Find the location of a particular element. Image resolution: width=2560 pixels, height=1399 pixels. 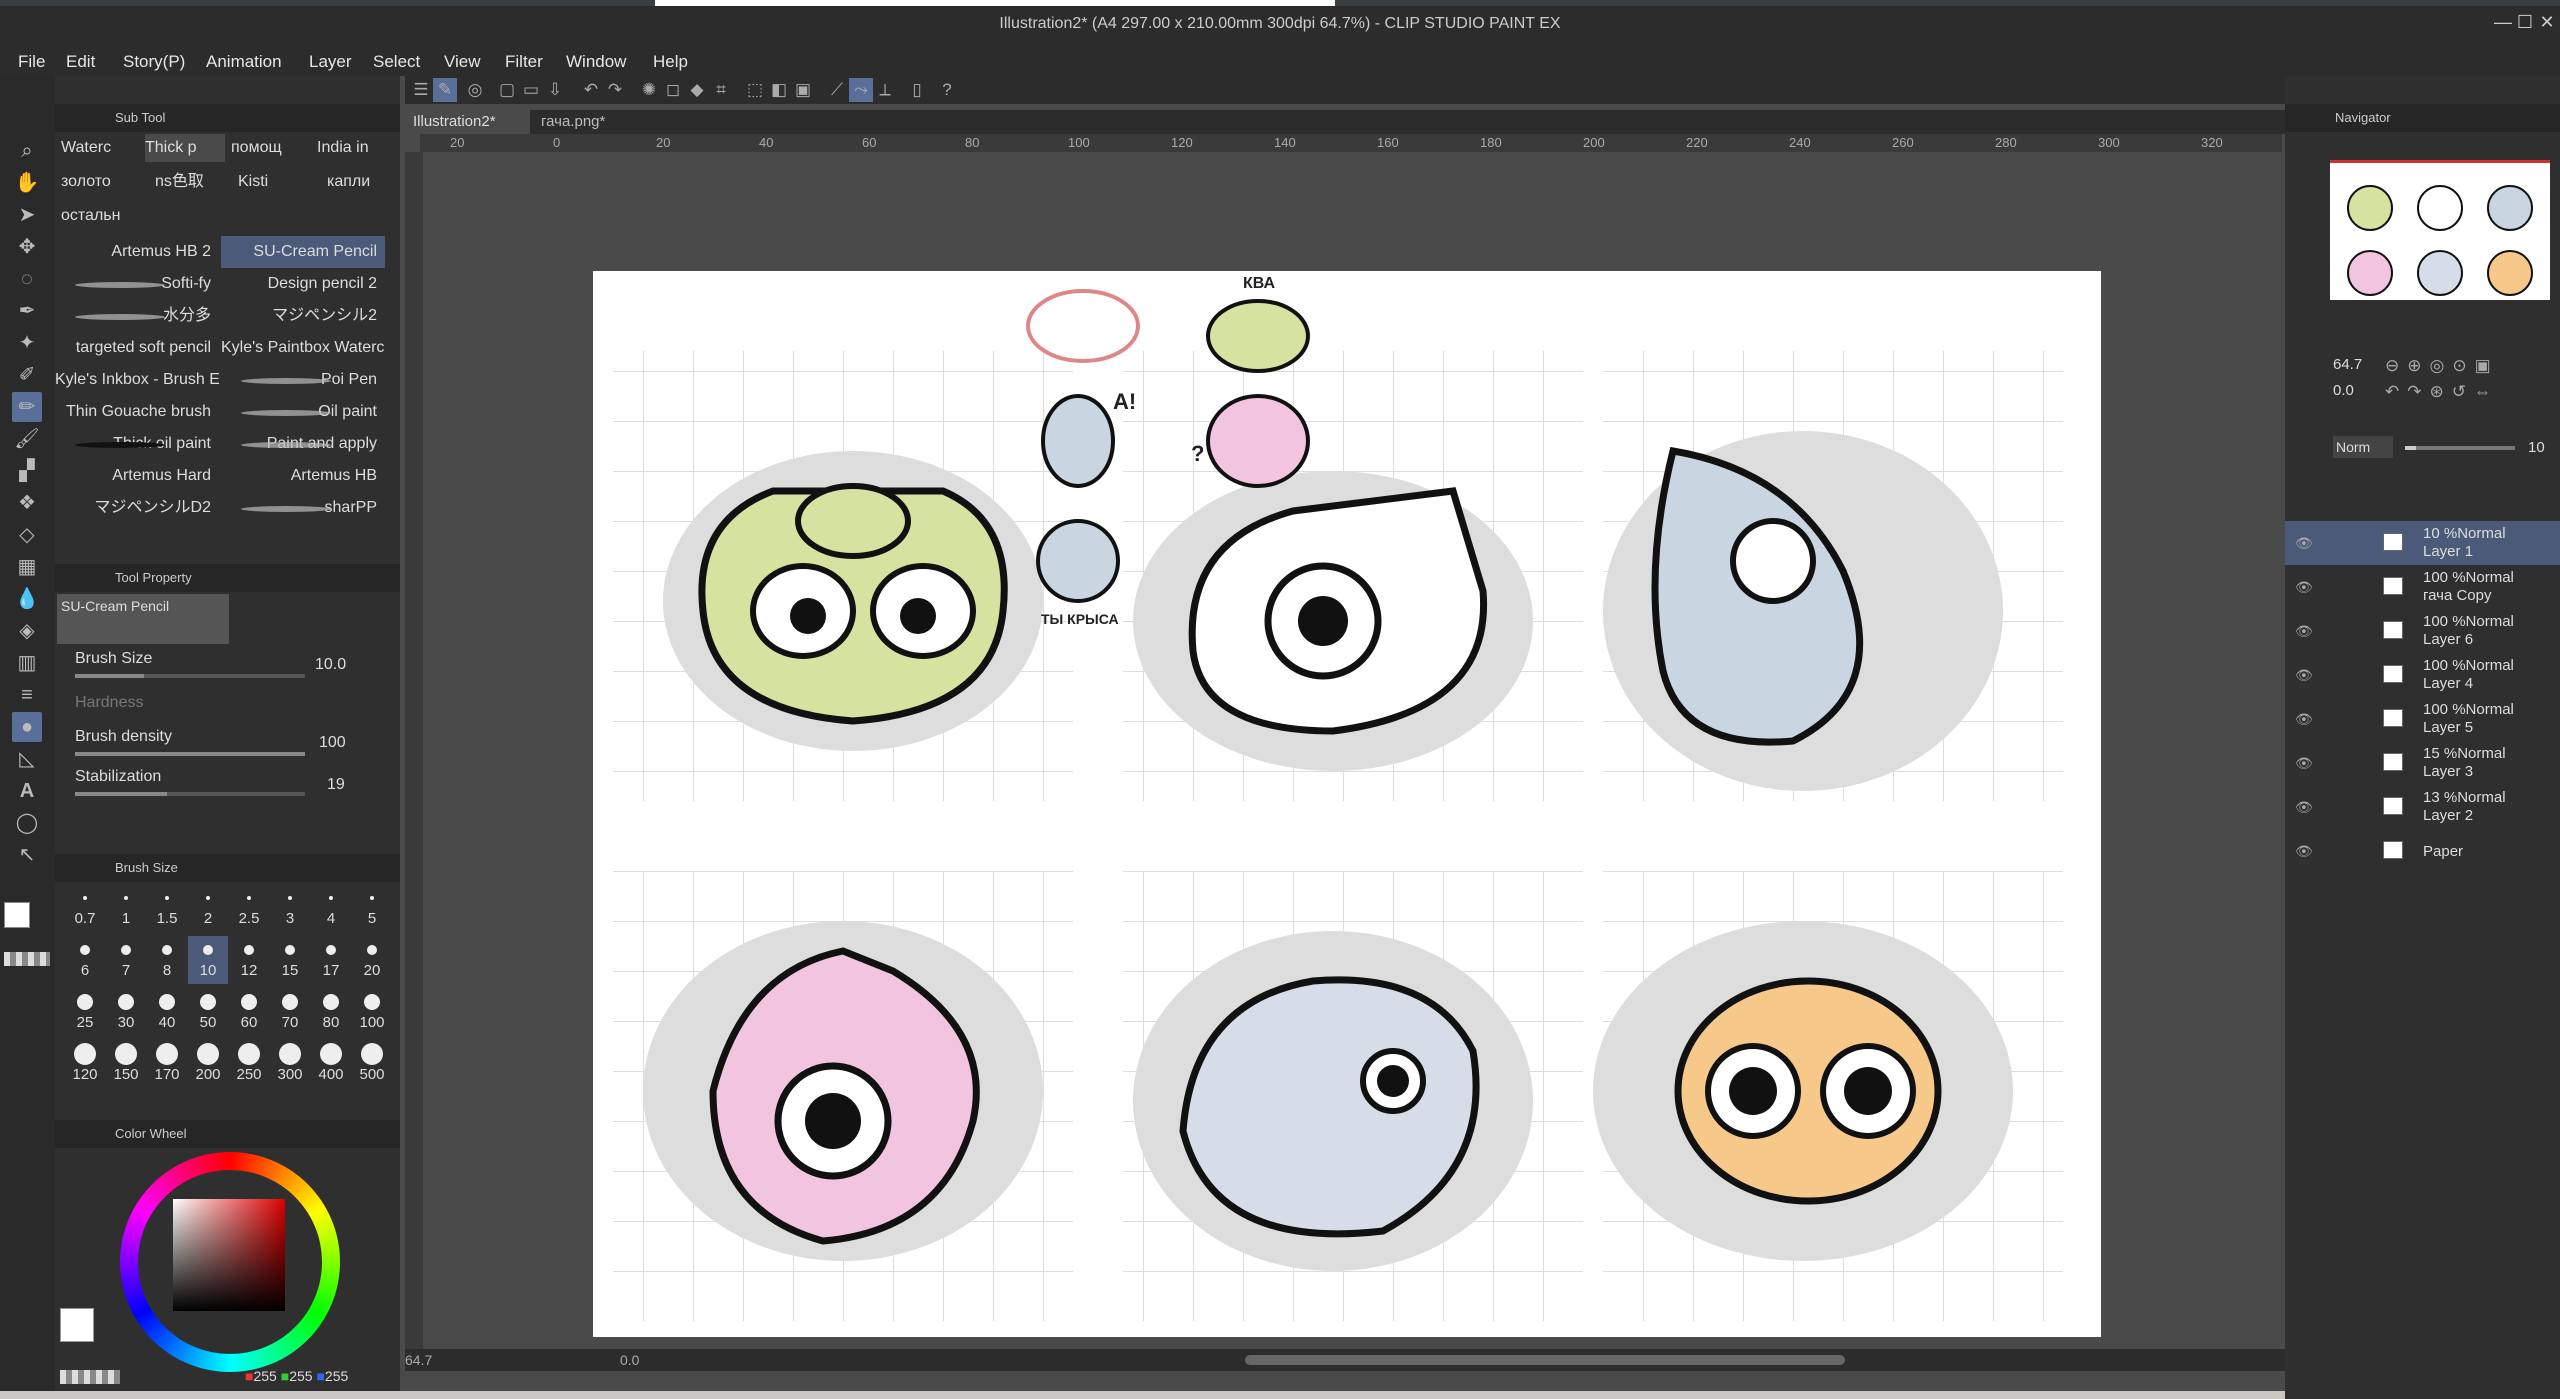

brush-item: マジペンシルD2 is located at coordinates (137, 508).